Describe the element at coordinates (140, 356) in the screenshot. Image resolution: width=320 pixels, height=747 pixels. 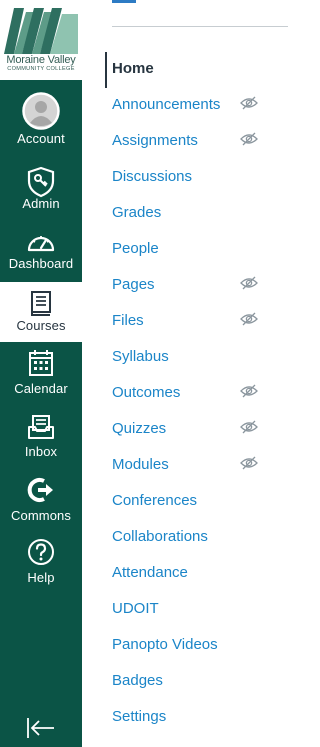
I see `course-nav-label: Syllabus` at that location.